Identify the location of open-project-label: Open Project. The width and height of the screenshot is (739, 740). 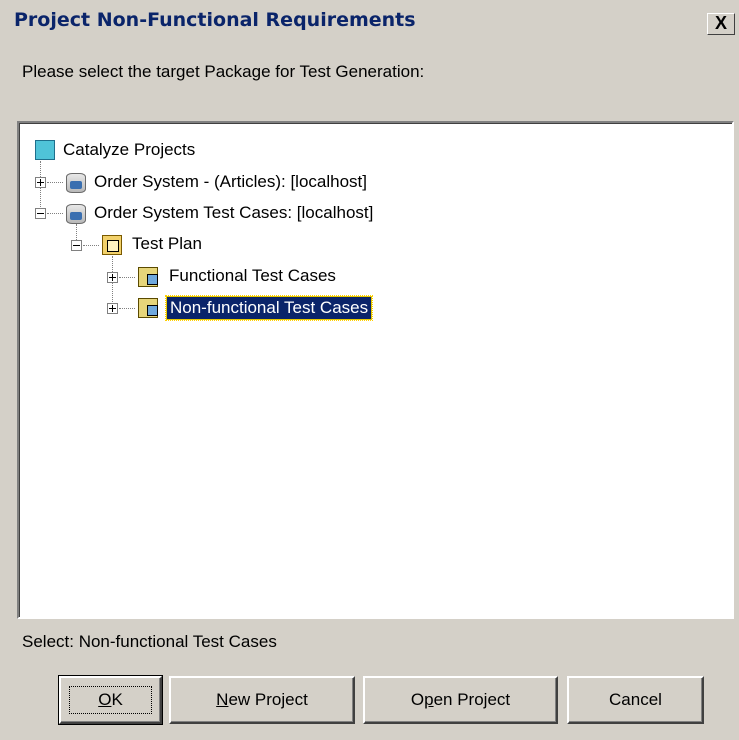
(460, 700).